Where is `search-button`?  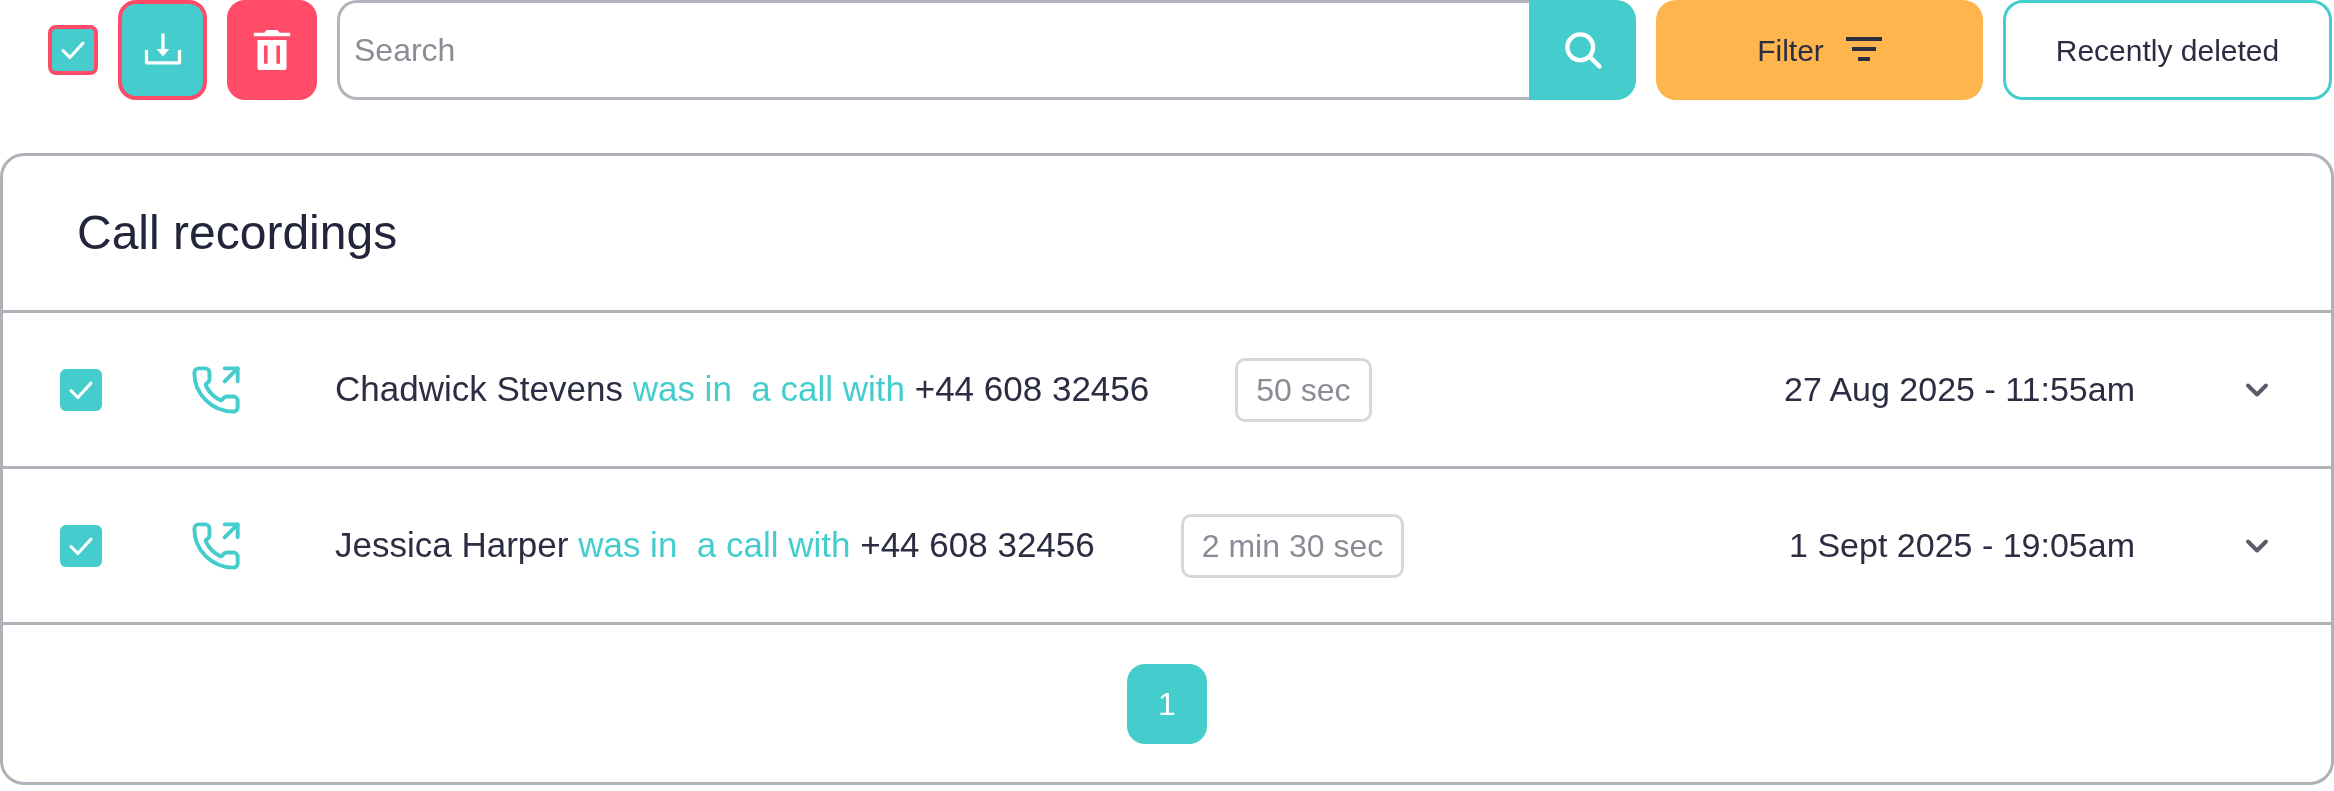
search-button is located at coordinates (1582, 50).